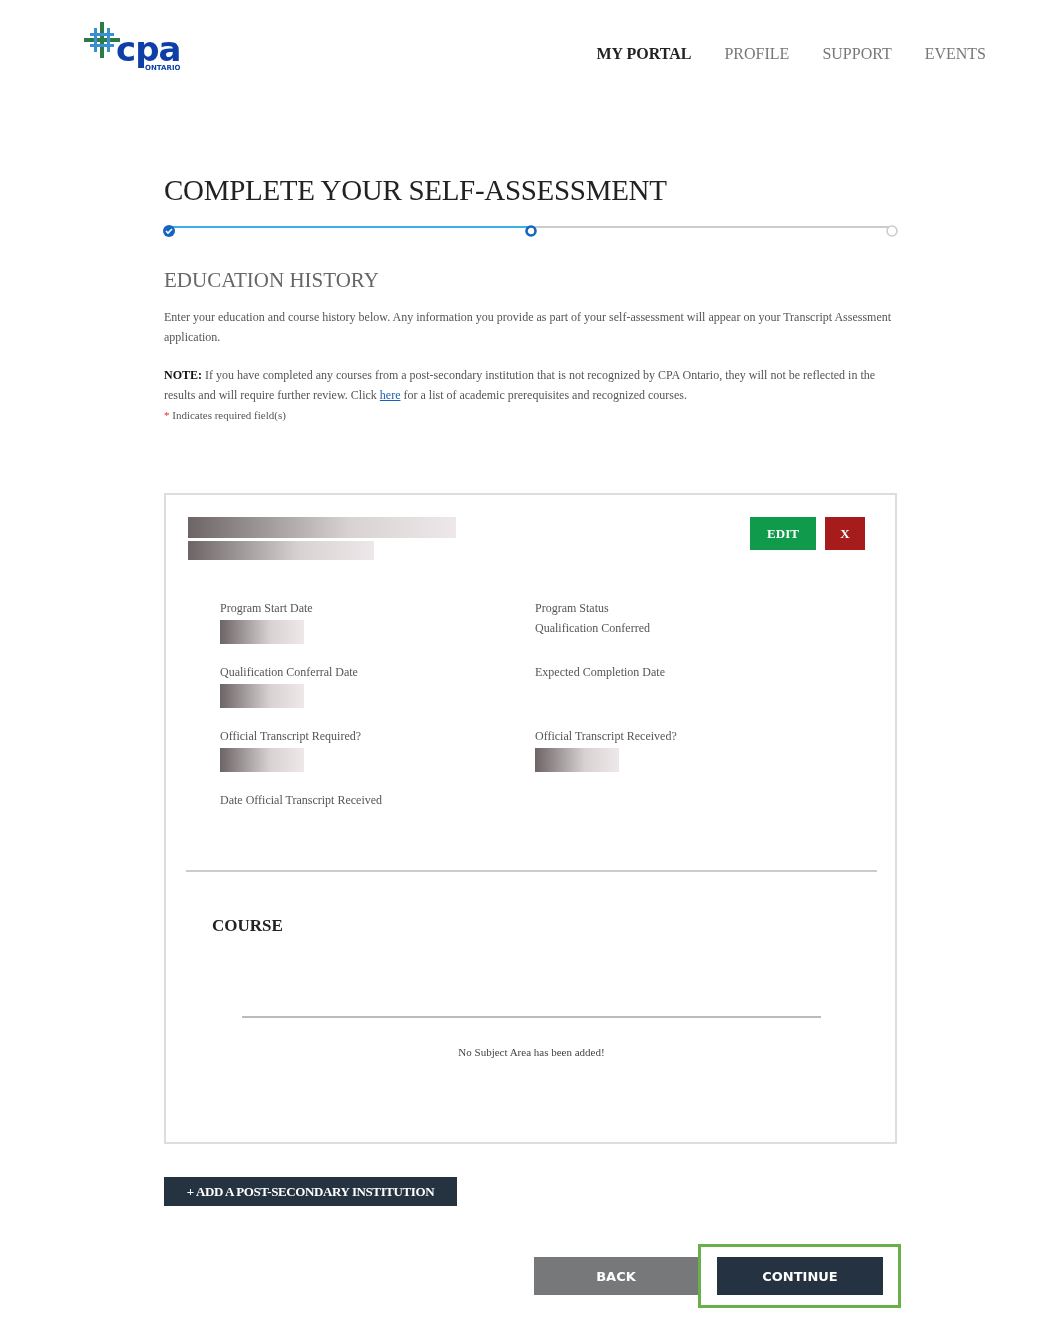  Describe the element at coordinates (531, 1052) in the screenshot. I see `empty-message: No Subject Area has been added!` at that location.